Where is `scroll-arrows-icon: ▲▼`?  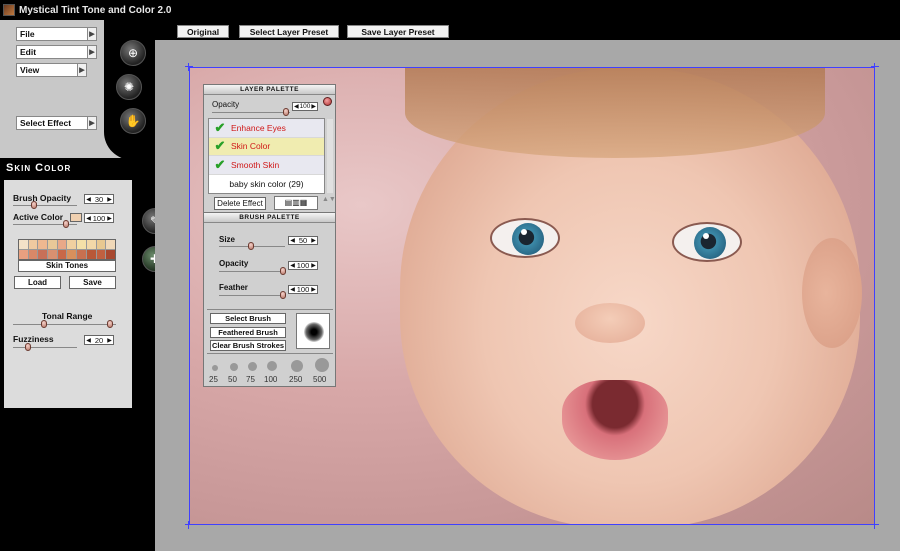
scroll-arrows-icon: ▲▼ is located at coordinates (329, 203).